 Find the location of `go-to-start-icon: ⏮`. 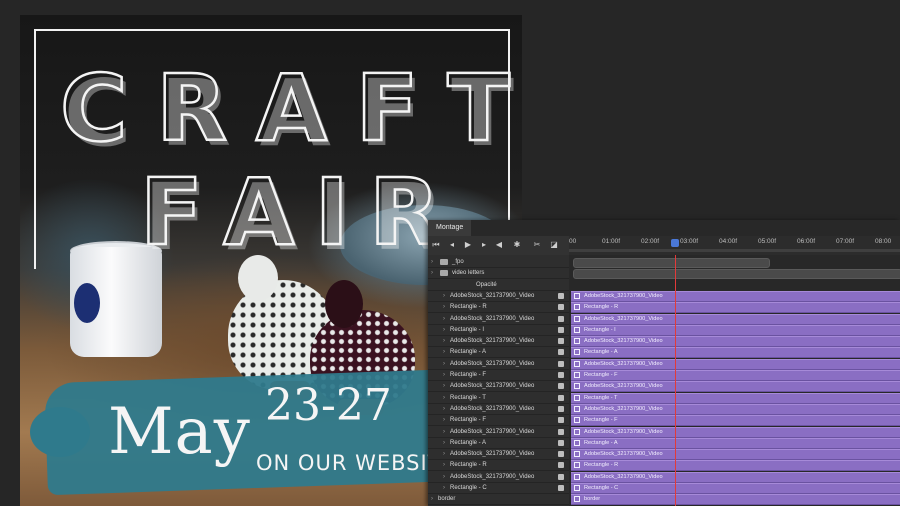

go-to-start-icon: ⏮ is located at coordinates (436, 245).